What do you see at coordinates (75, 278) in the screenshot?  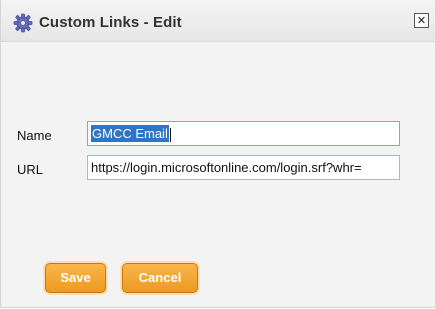 I see `save-button: Save` at bounding box center [75, 278].